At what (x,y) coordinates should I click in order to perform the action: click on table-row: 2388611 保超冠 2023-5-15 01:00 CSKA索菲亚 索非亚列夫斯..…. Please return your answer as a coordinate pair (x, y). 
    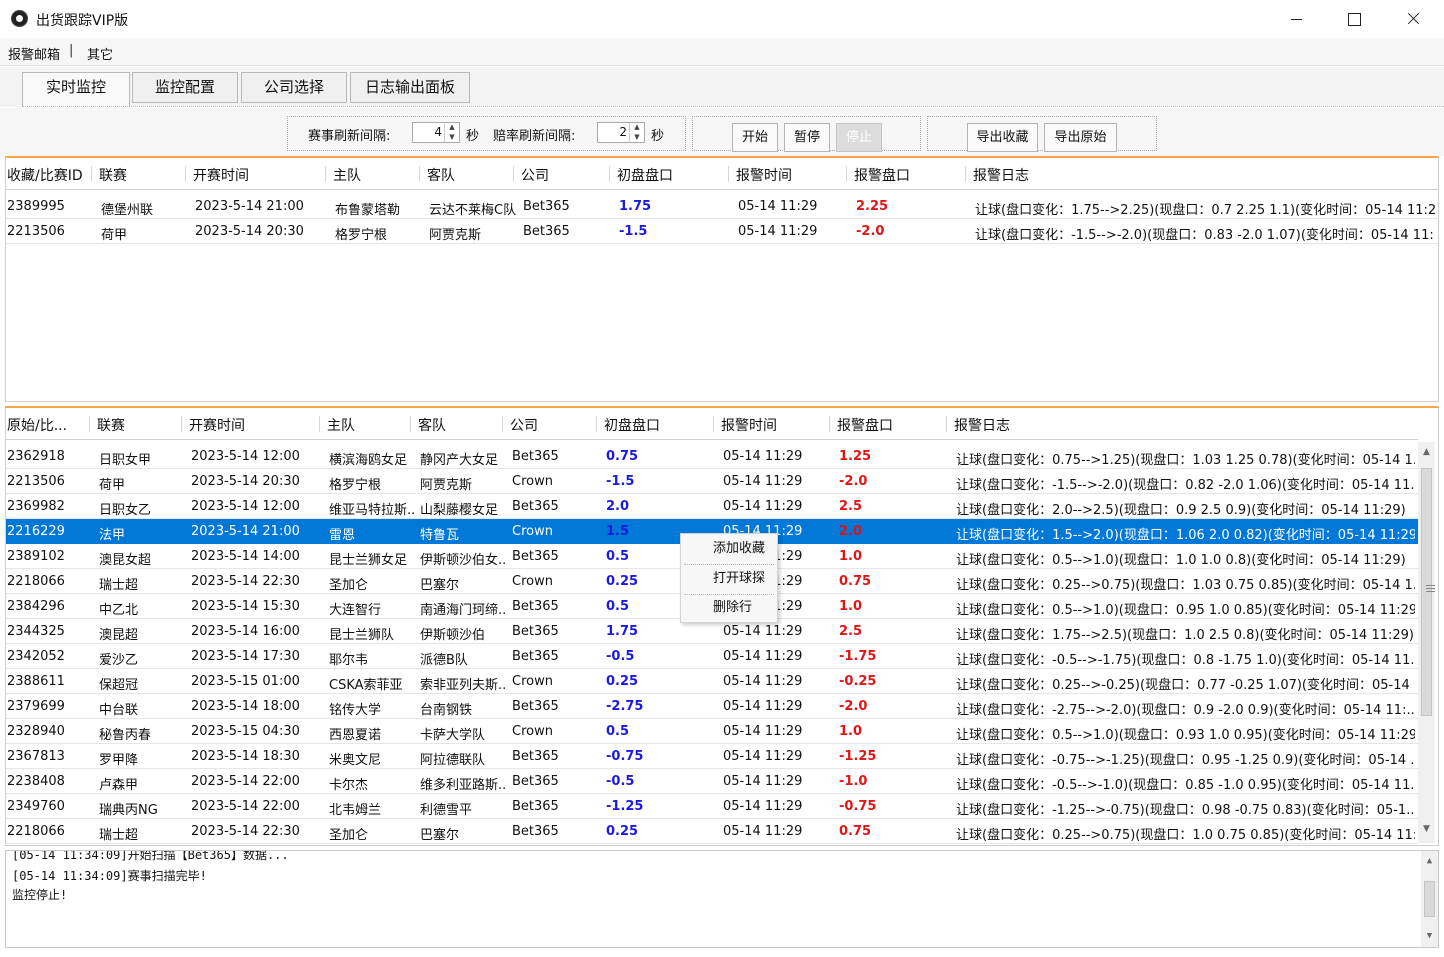
    Looking at the image, I should click on (712, 681).